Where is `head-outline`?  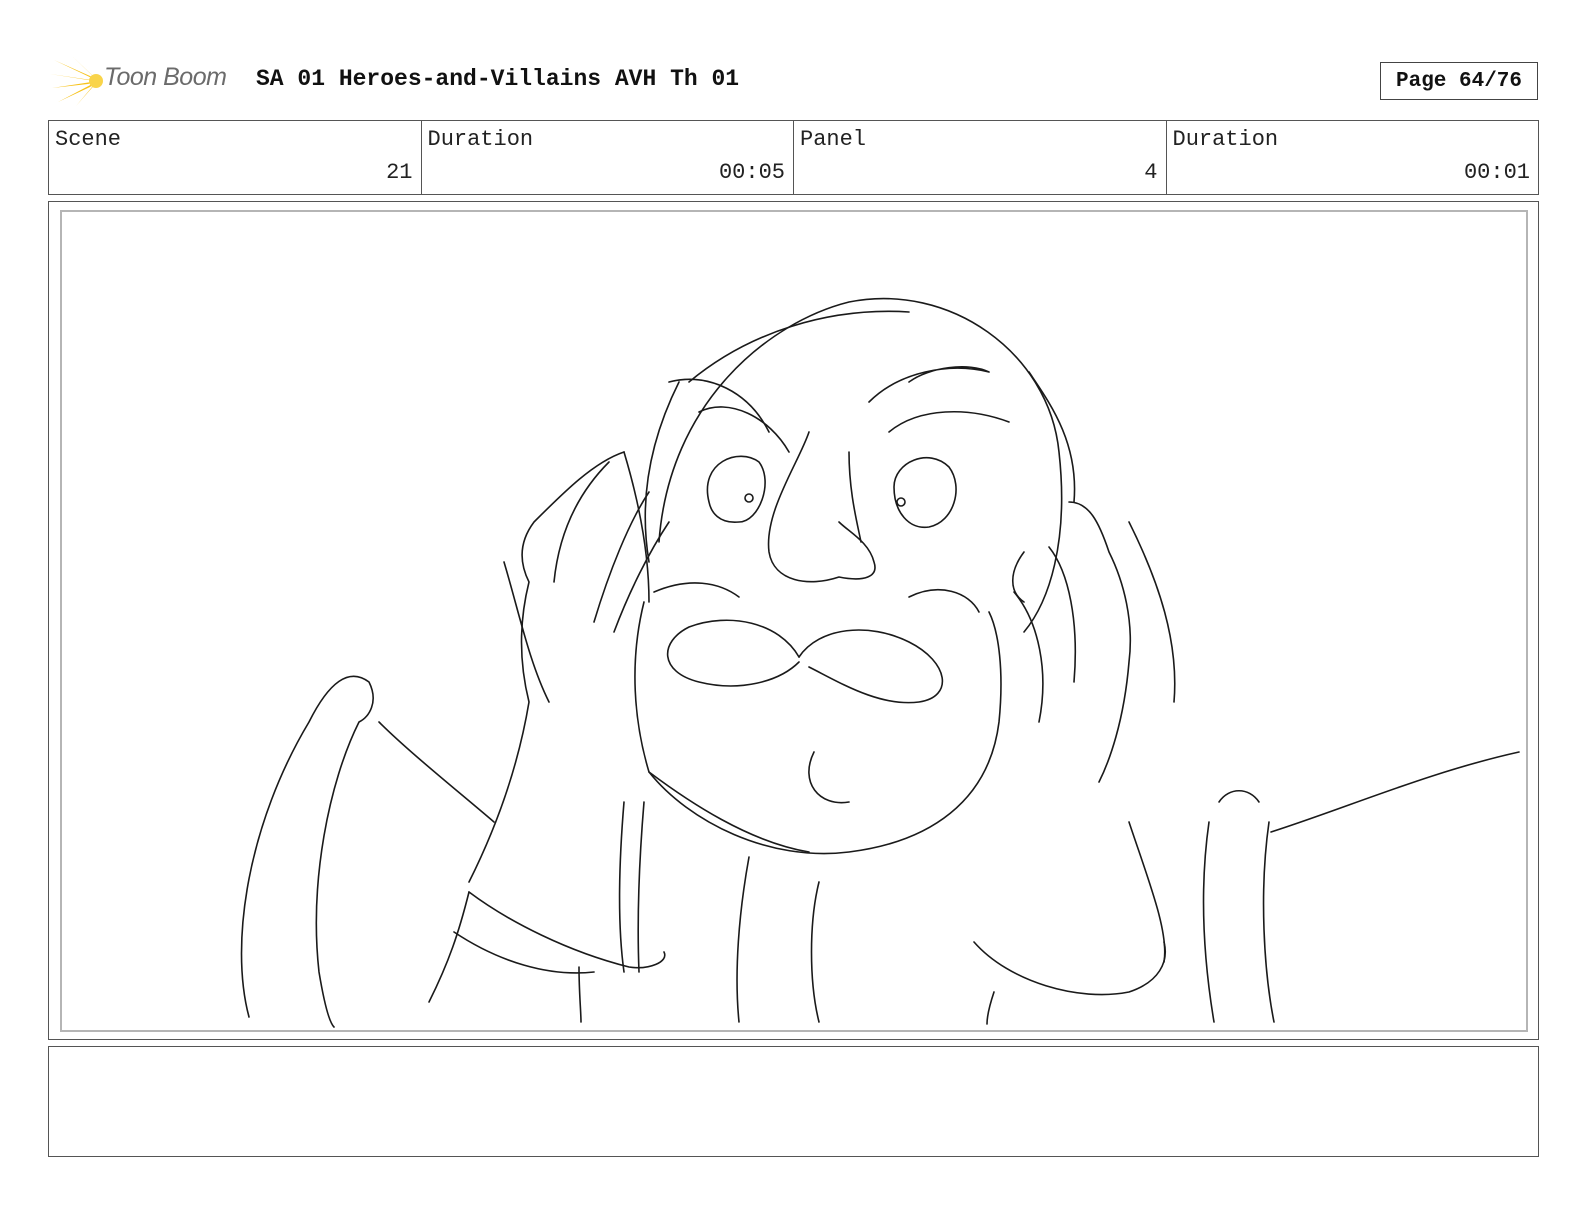
head-outline is located at coordinates (860, 465).